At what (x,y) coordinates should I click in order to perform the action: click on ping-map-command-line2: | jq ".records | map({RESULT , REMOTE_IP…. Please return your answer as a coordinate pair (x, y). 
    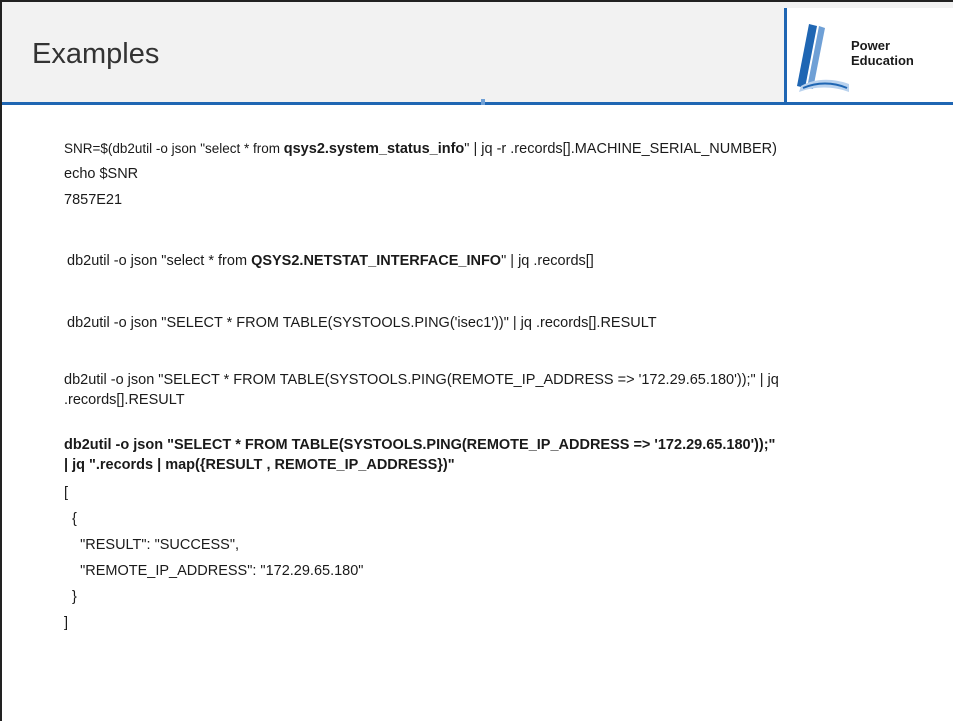
    Looking at the image, I should click on (259, 465).